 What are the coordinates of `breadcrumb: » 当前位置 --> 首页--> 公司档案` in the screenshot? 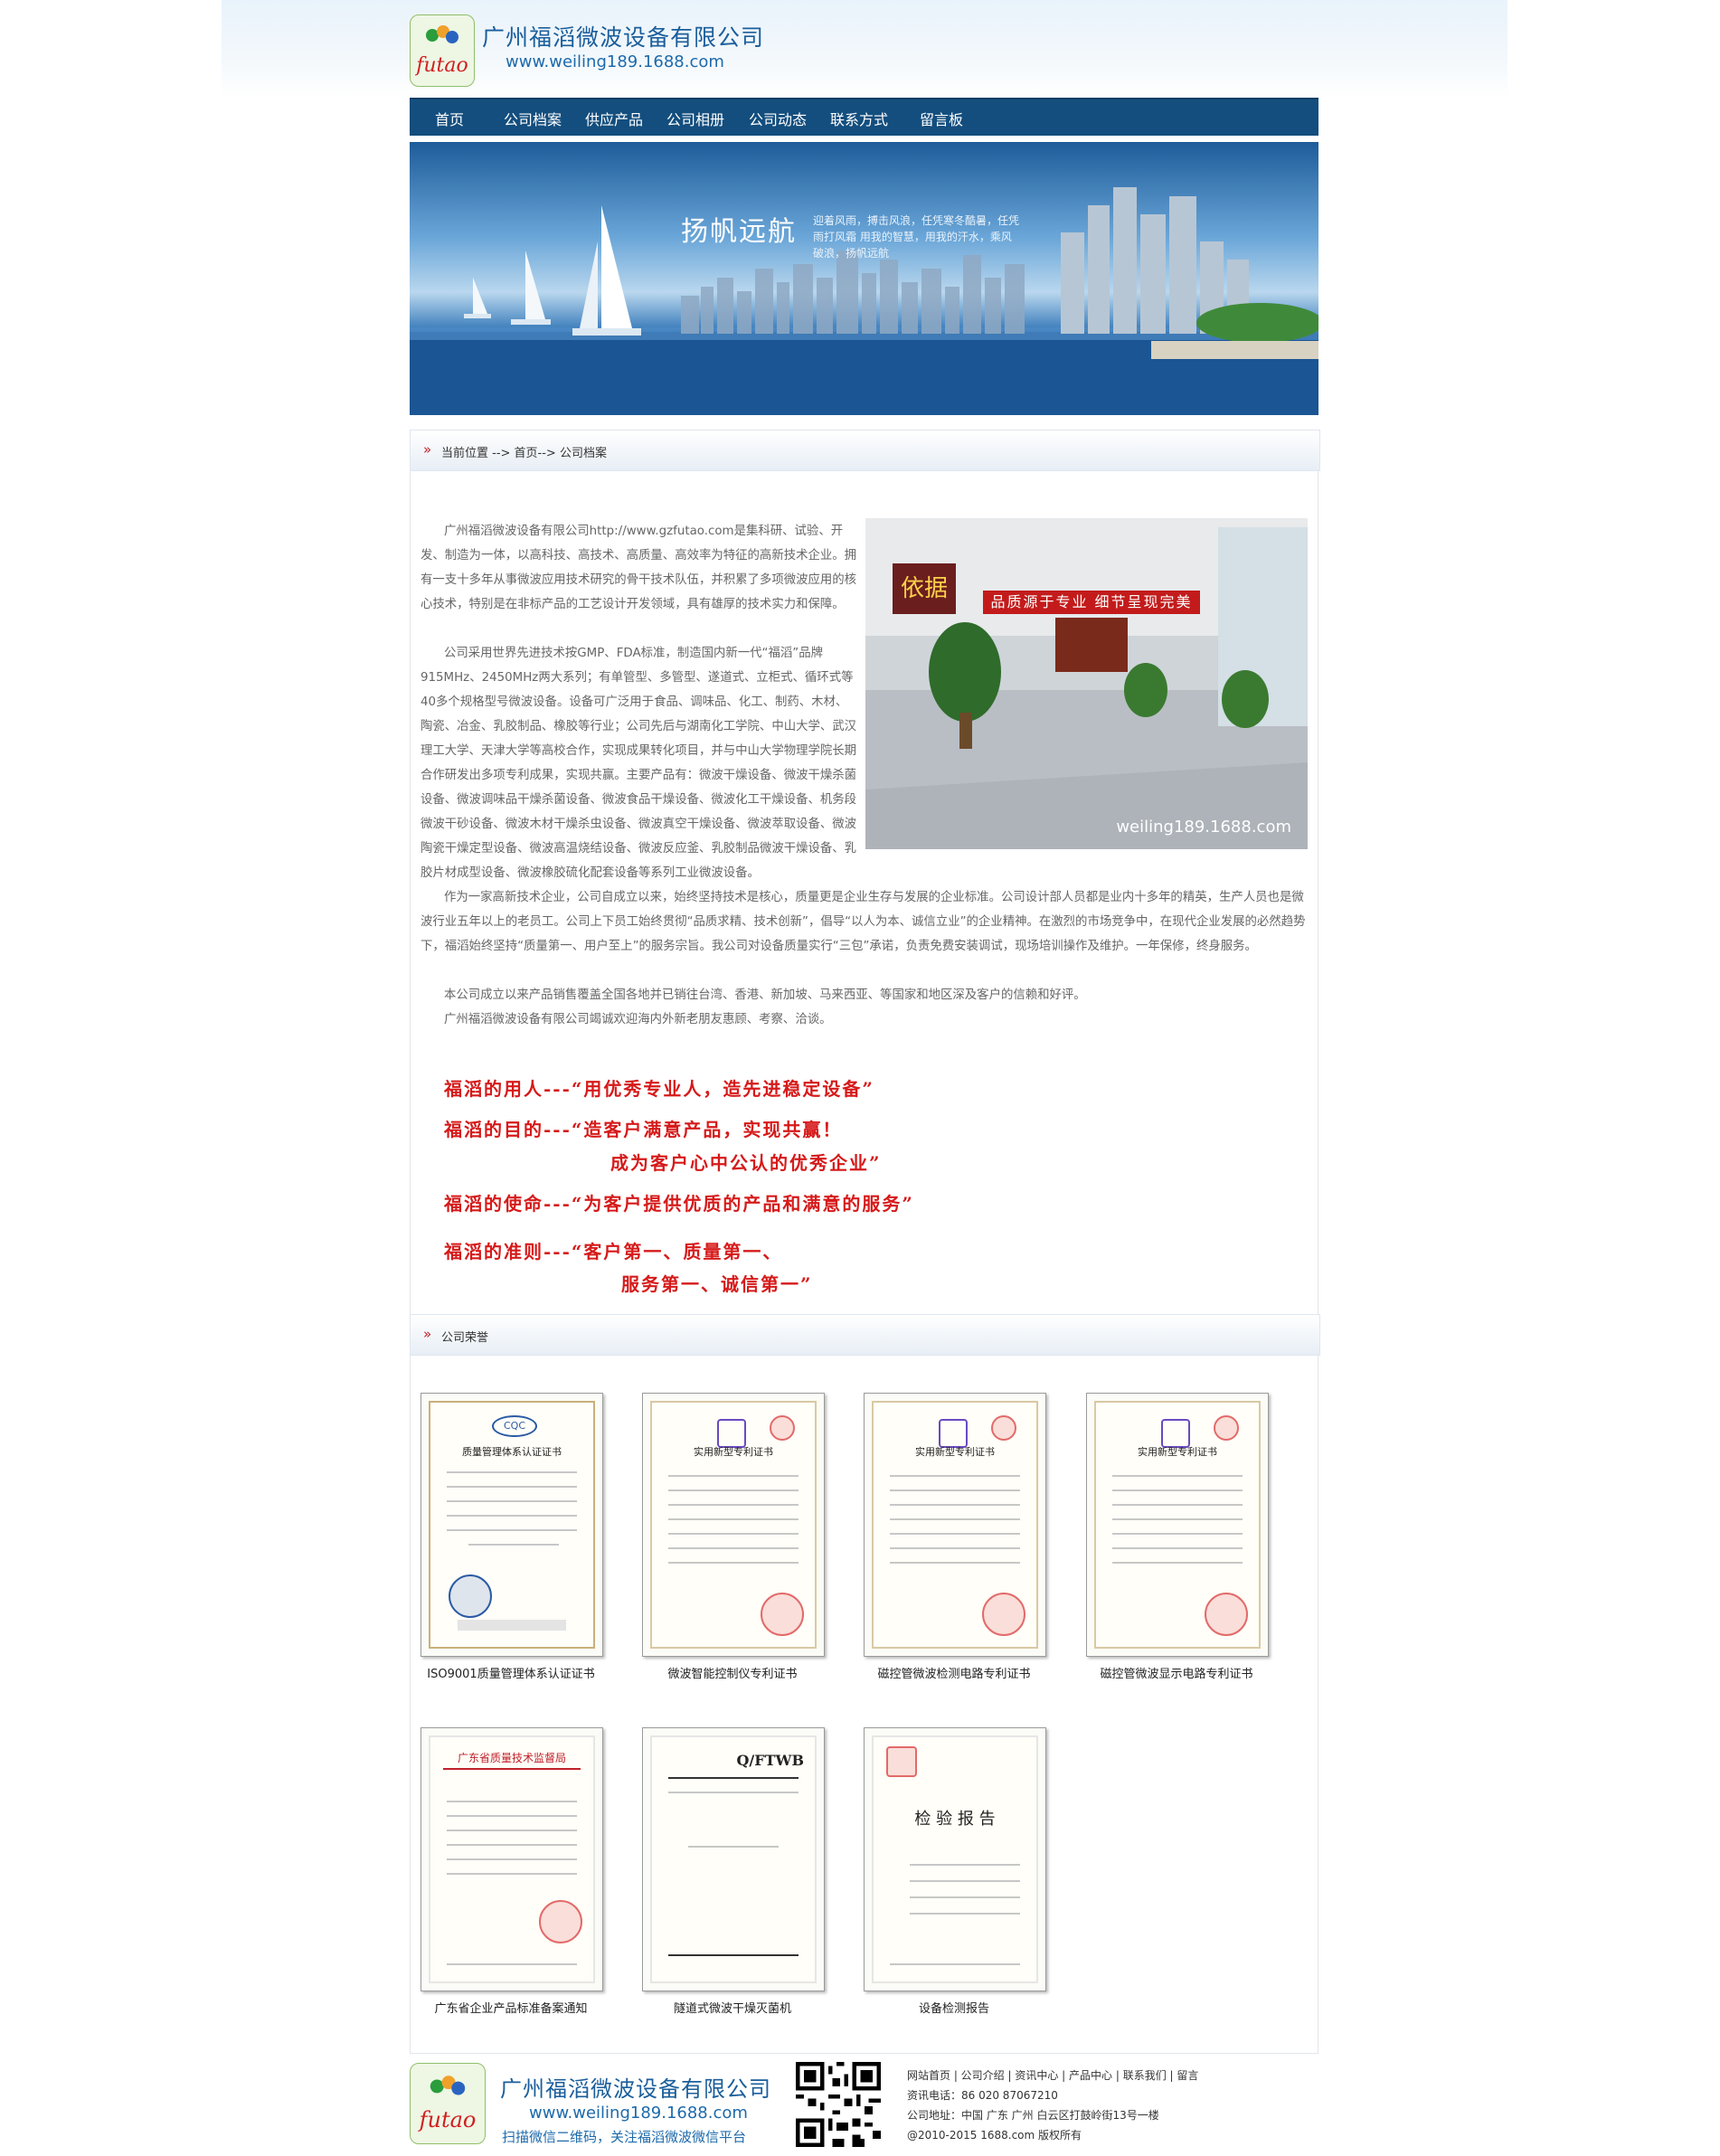 It's located at (865, 450).